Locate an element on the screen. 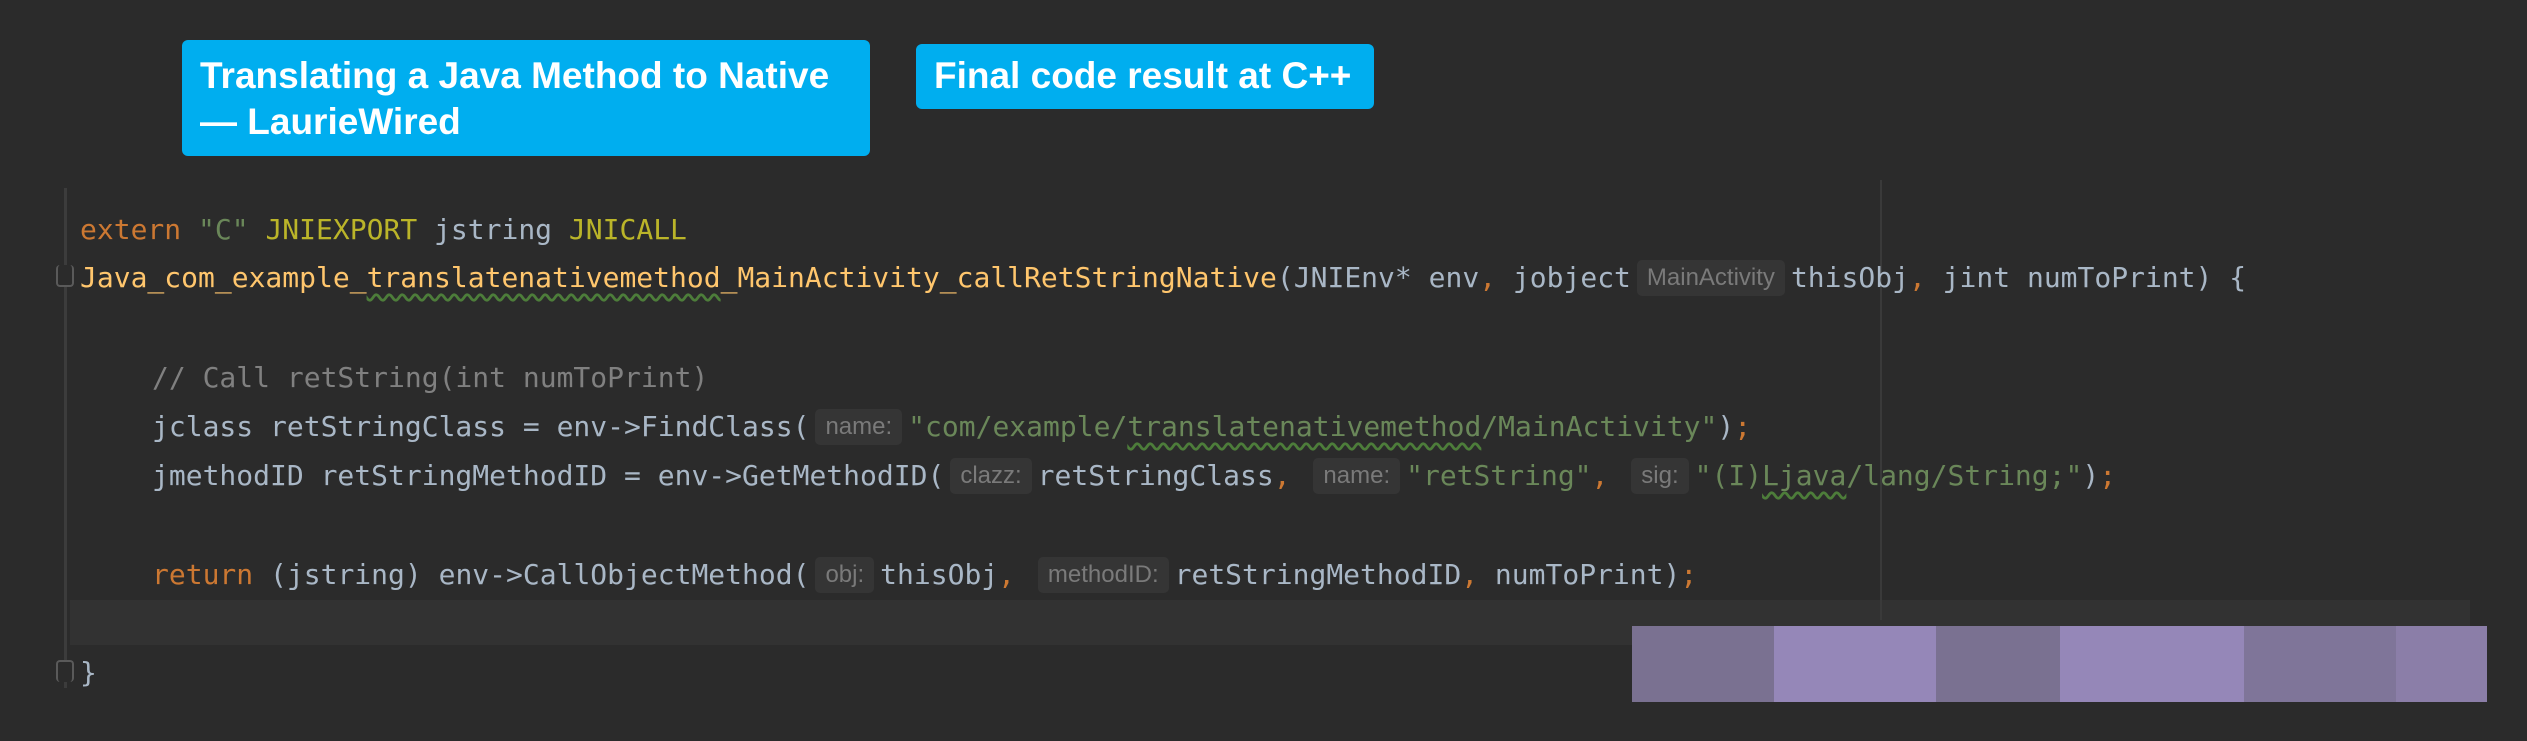 The width and height of the screenshot is (2527, 741). string-signature-2: Ljava is located at coordinates (1804, 475).